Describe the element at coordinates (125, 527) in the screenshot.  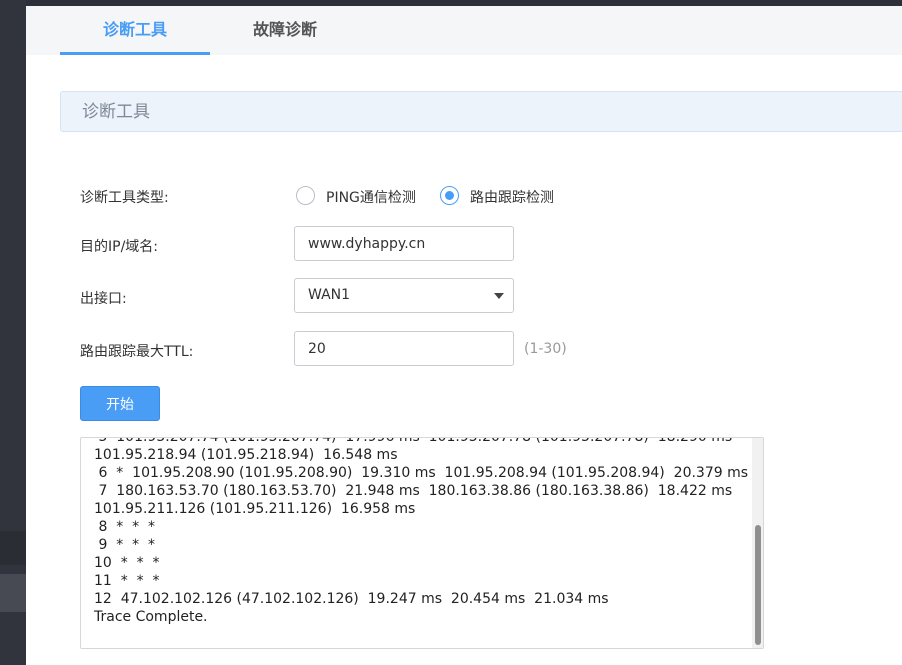
I see `output-line: 8 * * *` at that location.